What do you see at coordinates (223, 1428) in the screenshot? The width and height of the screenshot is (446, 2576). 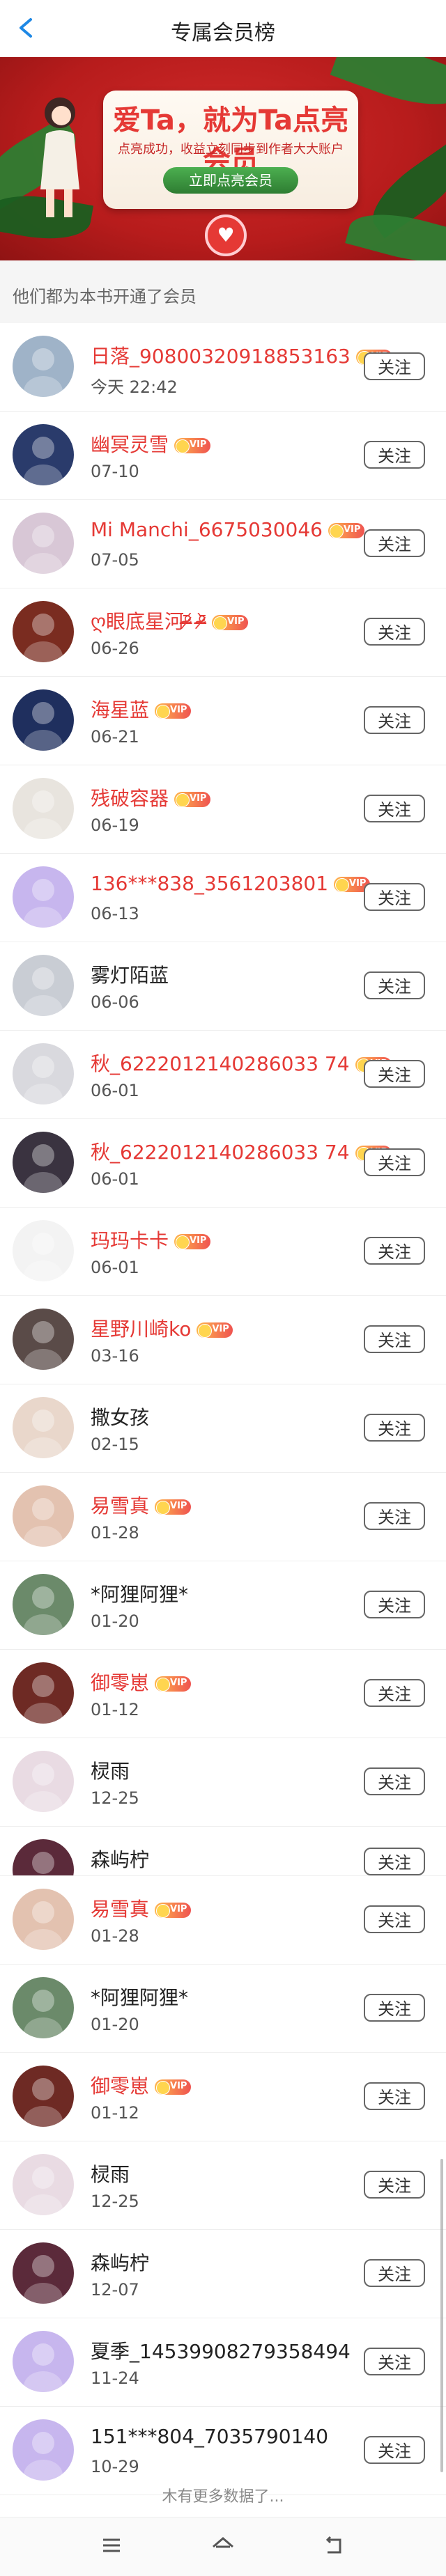 I see `member-row: 撒女孩 02-15 关注` at bounding box center [223, 1428].